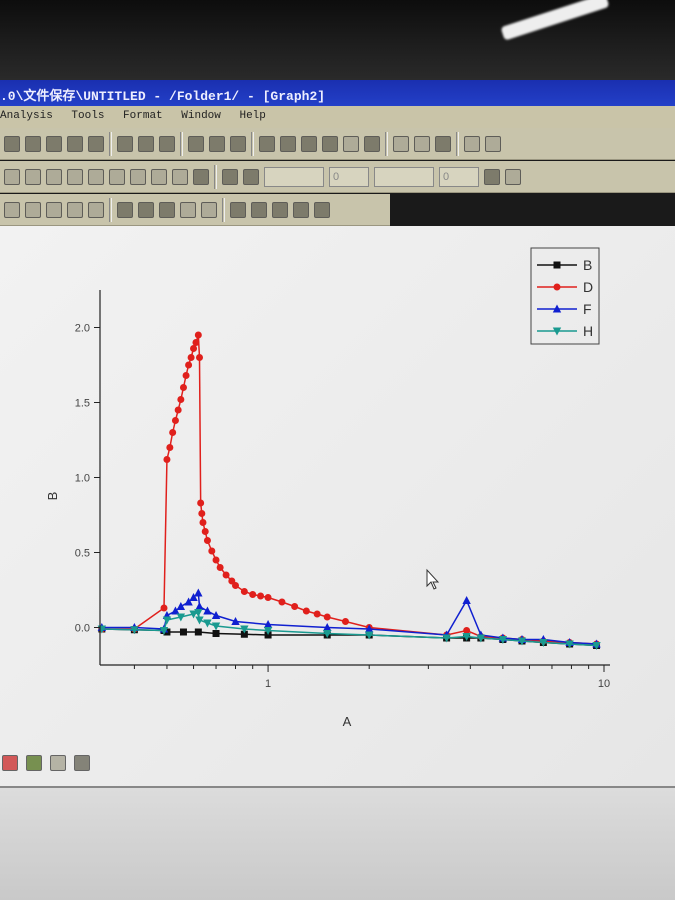 Image resolution: width=675 pixels, height=900 pixels. Describe the element at coordinates (196, 143) in the screenshot. I see `print-icon` at that location.